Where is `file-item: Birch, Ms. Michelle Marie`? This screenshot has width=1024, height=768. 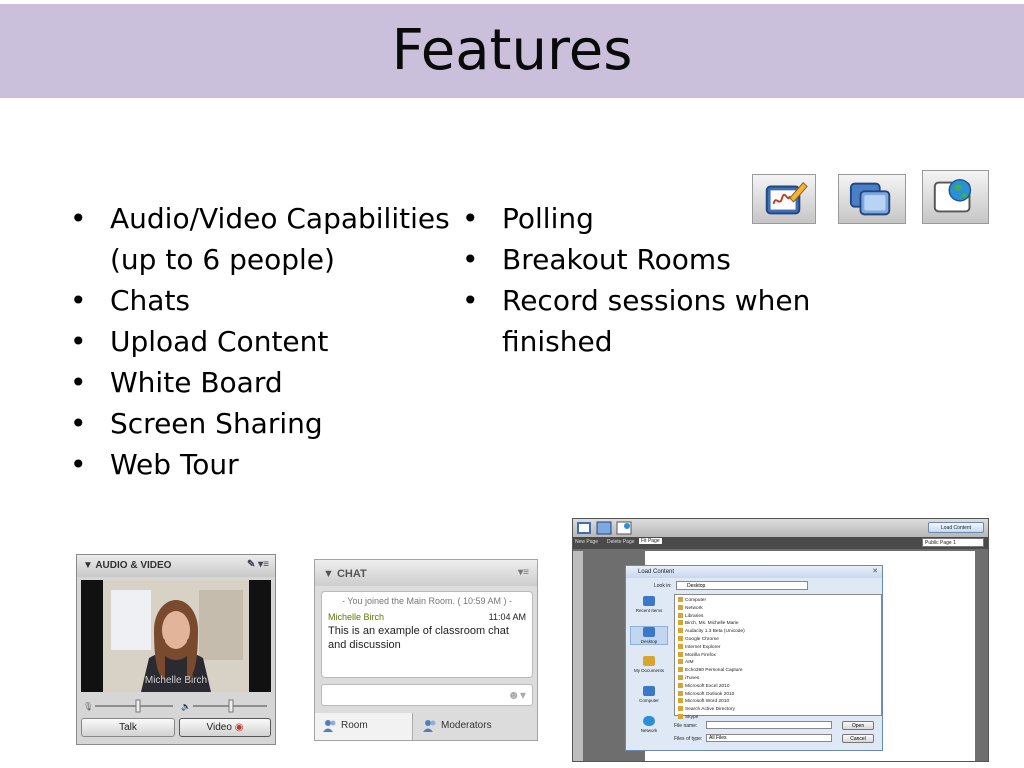 file-item: Birch, Ms. Michelle Marie is located at coordinates (778, 624).